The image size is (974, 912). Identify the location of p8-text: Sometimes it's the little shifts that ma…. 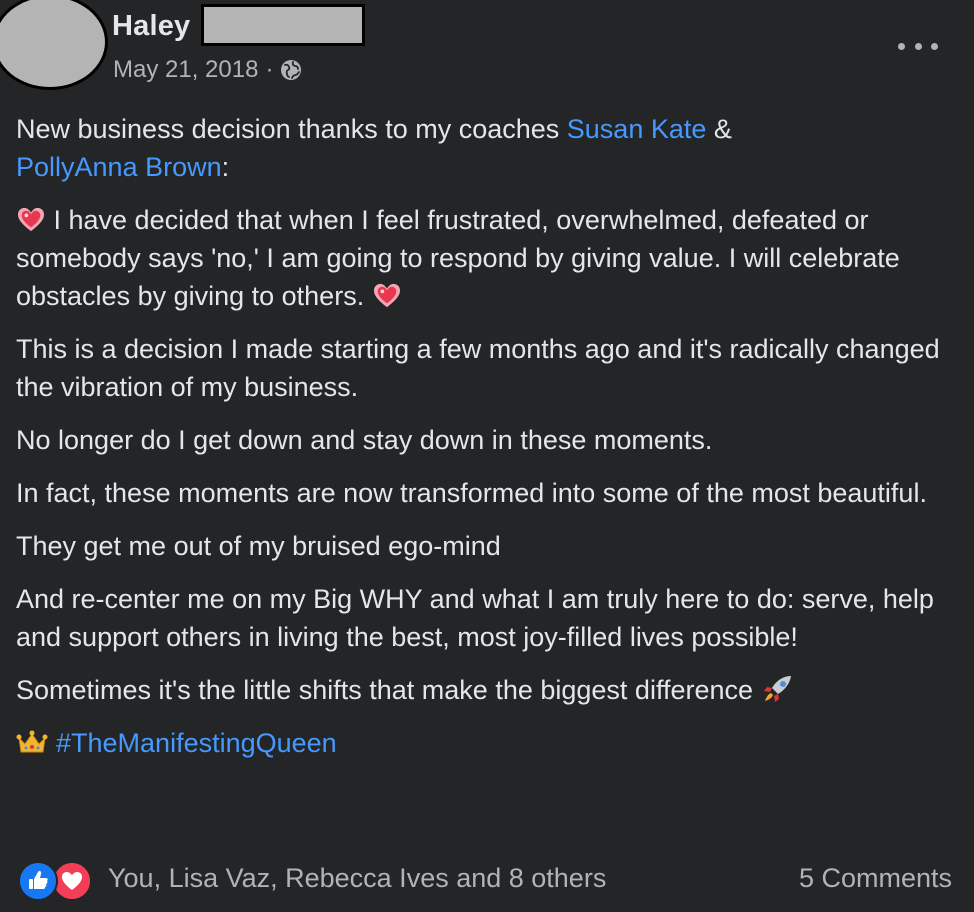
(388, 690).